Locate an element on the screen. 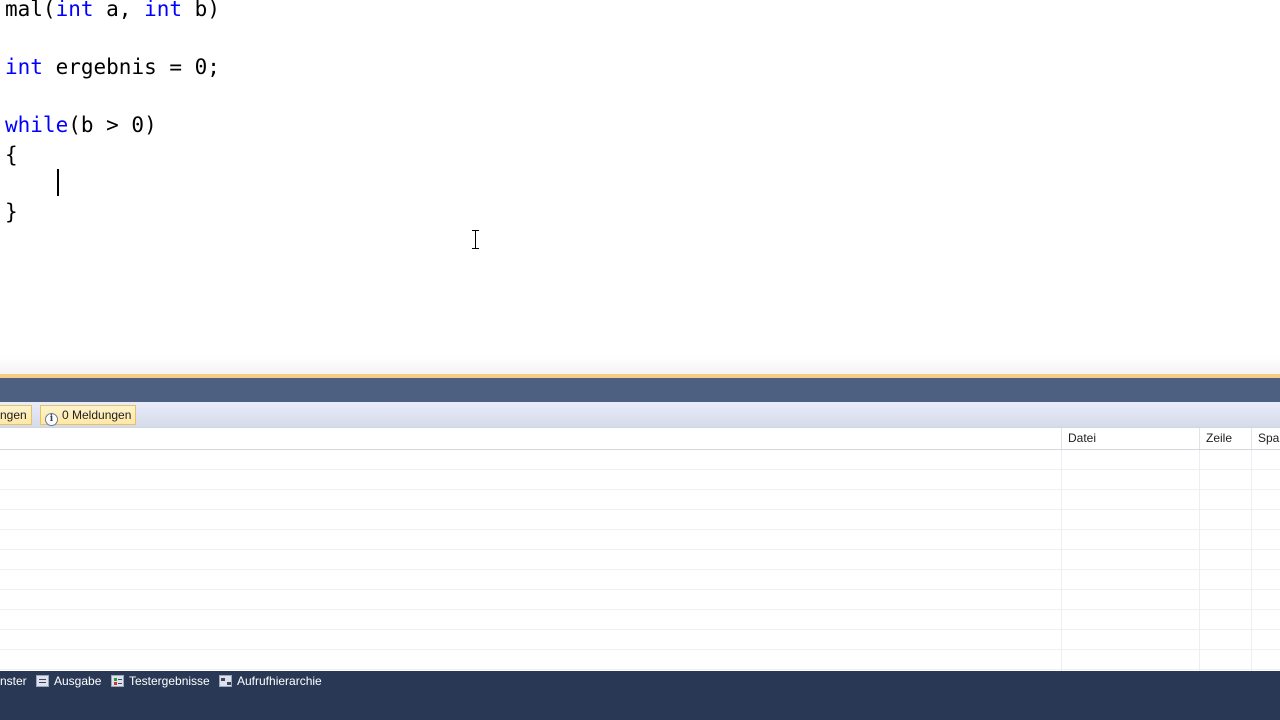  text-caret is located at coordinates (58, 182).